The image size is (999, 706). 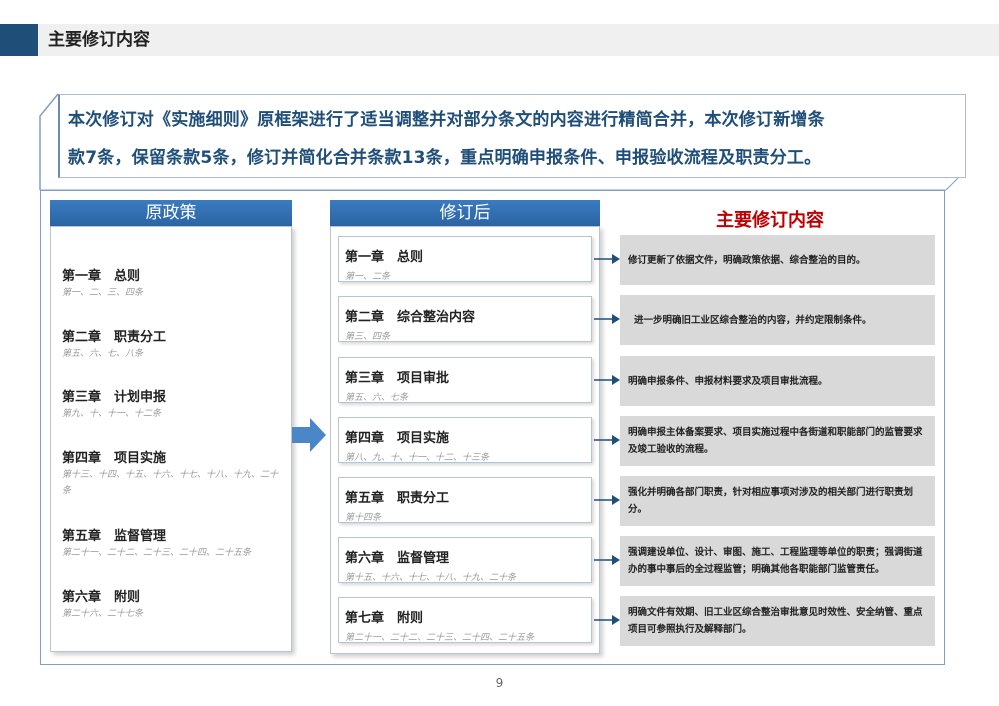 What do you see at coordinates (777, 441) in the screenshot?
I see `revision-item-4: 明确申报主体备案要求、项目实施过程中各街道和职能部门的监管要求及竣工验收的流程。` at bounding box center [777, 441].